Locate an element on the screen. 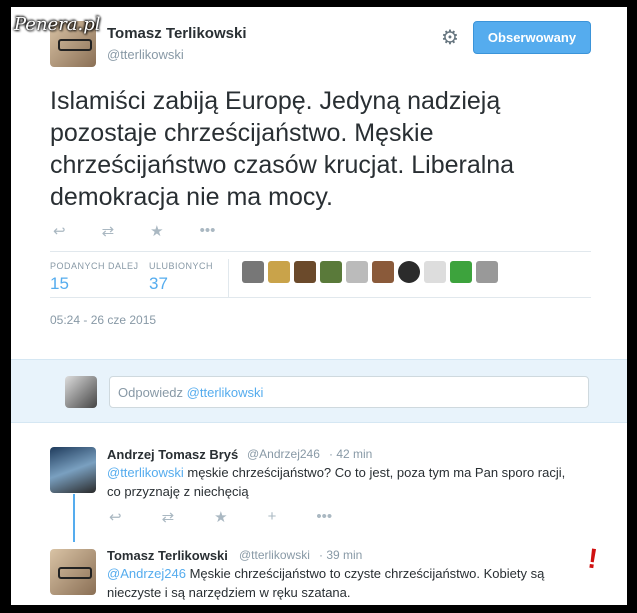 The height and width of the screenshot is (613, 637). stats-divider-bottom is located at coordinates (320, 297).